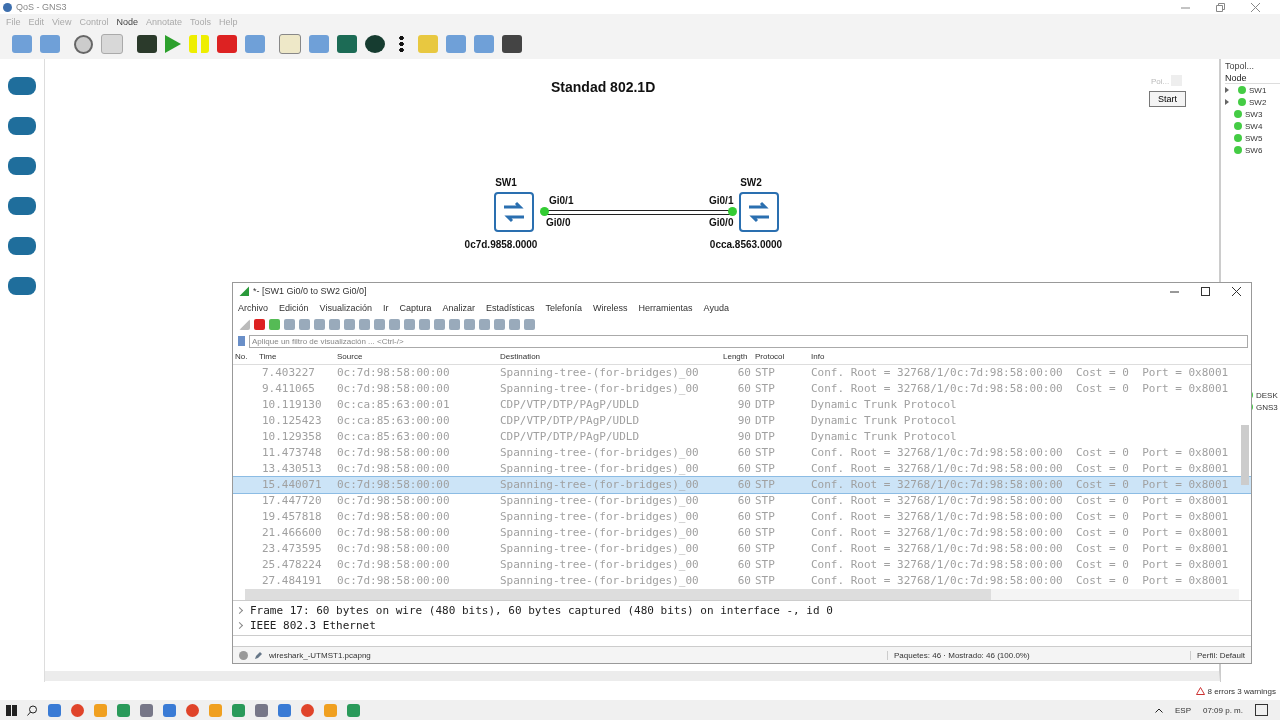  Describe the element at coordinates (313, 626) in the screenshot. I see `tree-item: IEEE 802.3 Ethernet` at that location.